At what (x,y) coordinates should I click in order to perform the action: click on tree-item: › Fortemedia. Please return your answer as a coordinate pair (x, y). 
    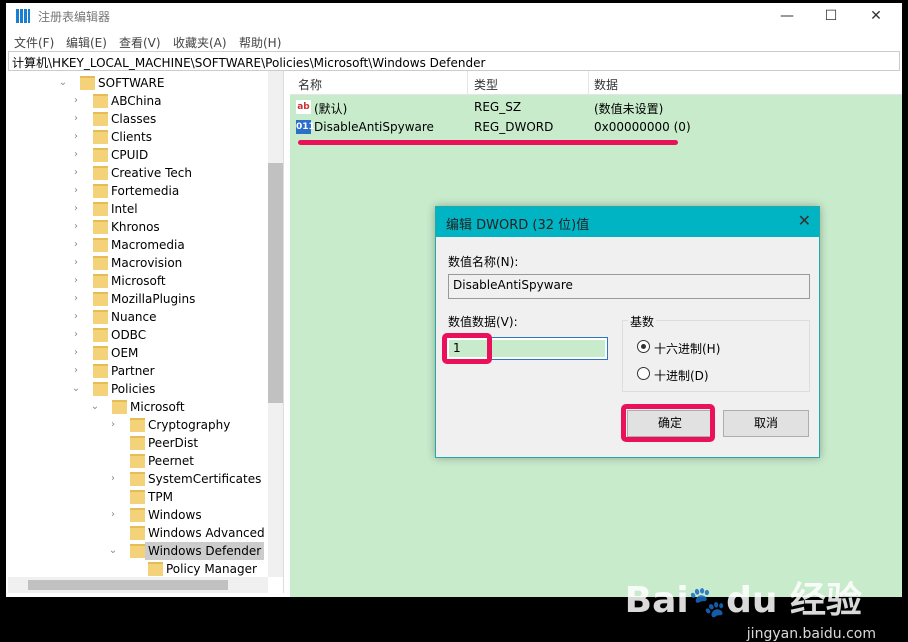
    Looking at the image, I should click on (145, 191).